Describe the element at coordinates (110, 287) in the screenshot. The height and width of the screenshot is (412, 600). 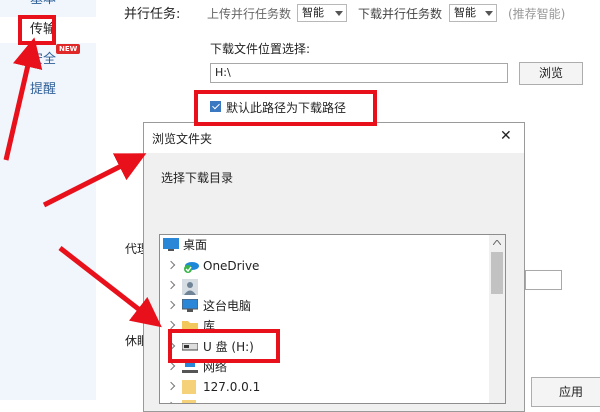
I see `arrow-to-usb` at that location.